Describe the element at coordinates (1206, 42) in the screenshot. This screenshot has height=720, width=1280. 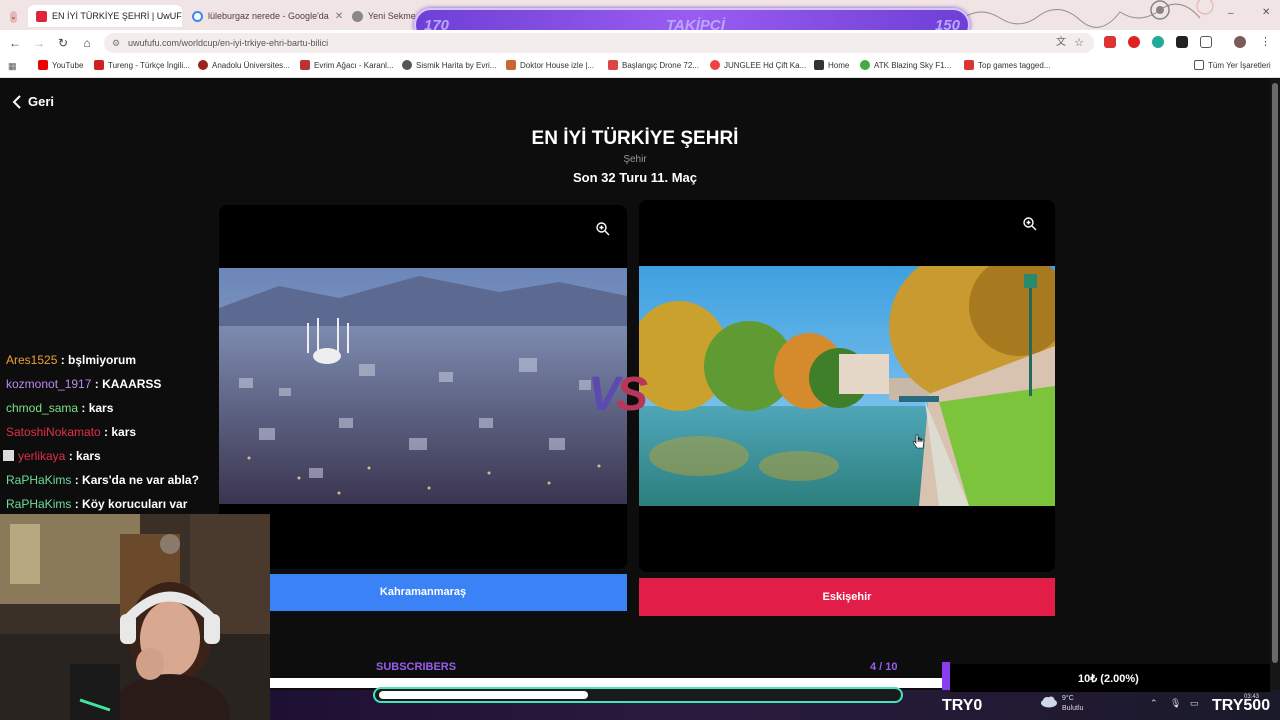
I see `extensions-puzzle-icon` at that location.